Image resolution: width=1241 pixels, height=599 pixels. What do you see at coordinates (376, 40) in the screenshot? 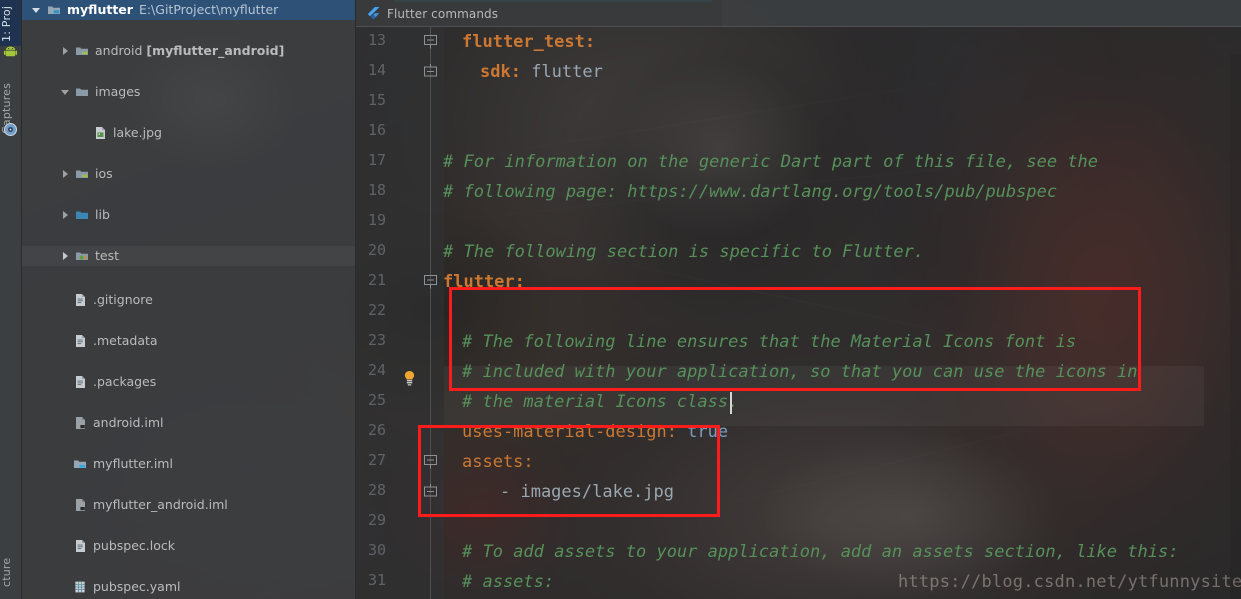
I see `line-number: 13` at bounding box center [376, 40].